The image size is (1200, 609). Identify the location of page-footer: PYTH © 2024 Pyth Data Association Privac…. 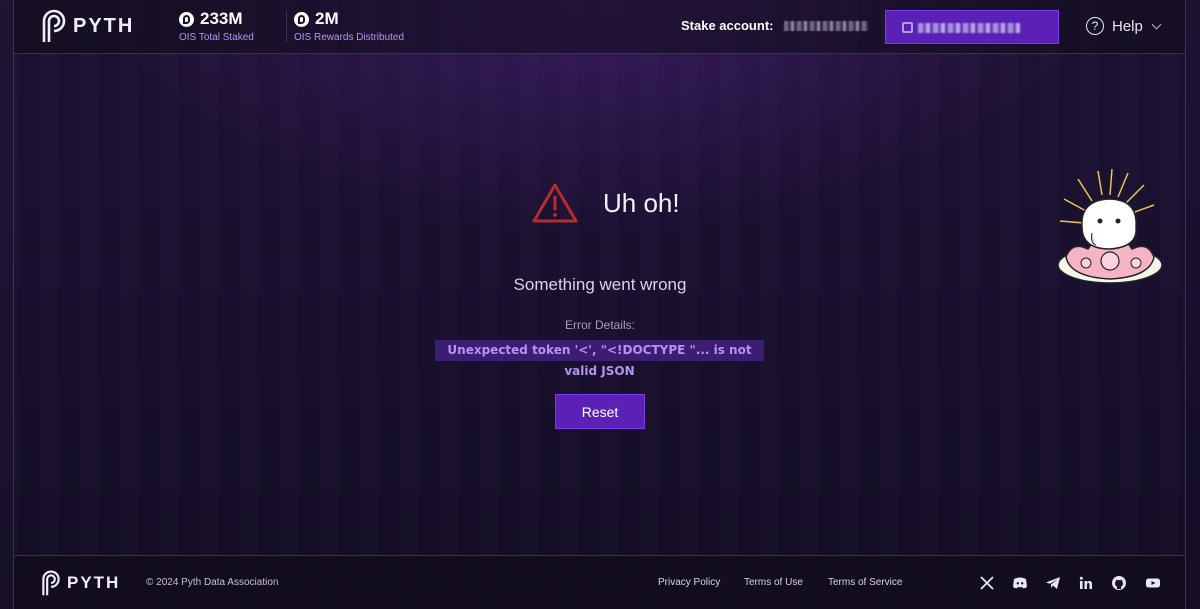
(599, 582).